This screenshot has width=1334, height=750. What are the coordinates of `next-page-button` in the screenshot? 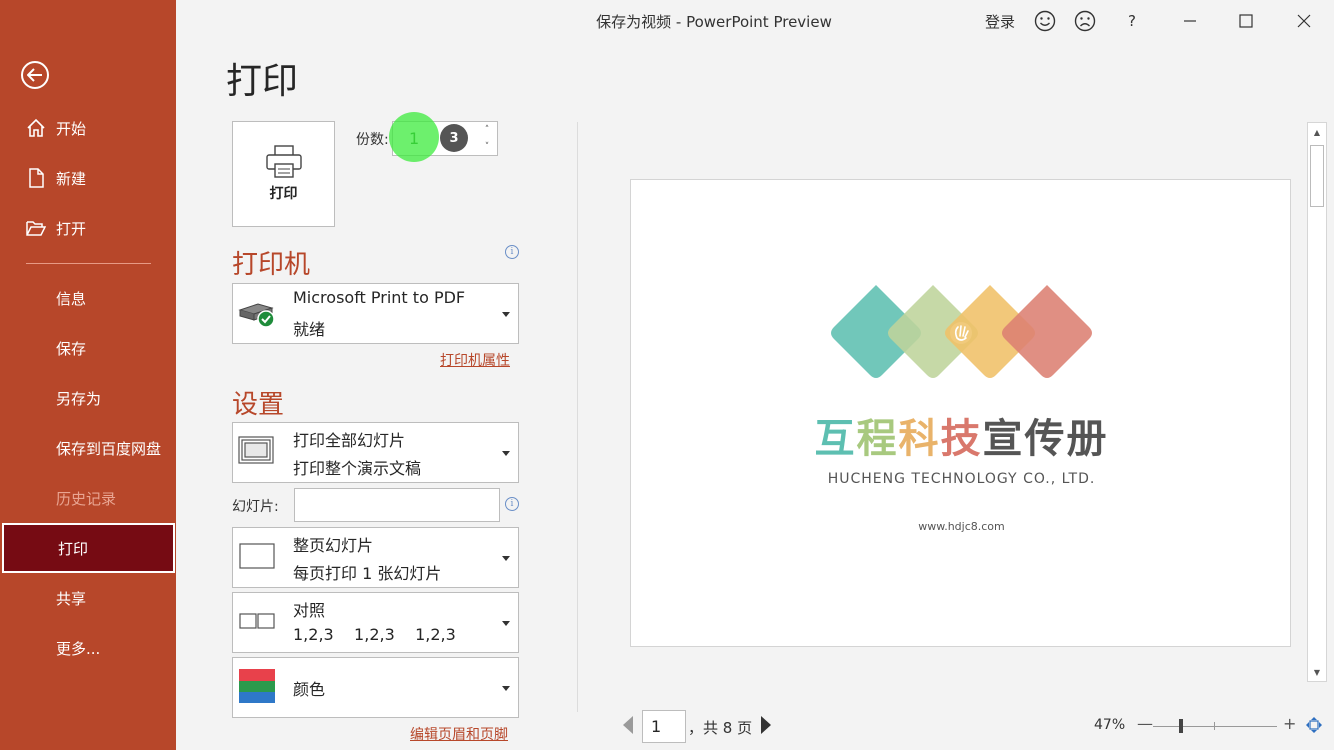 It's located at (766, 725).